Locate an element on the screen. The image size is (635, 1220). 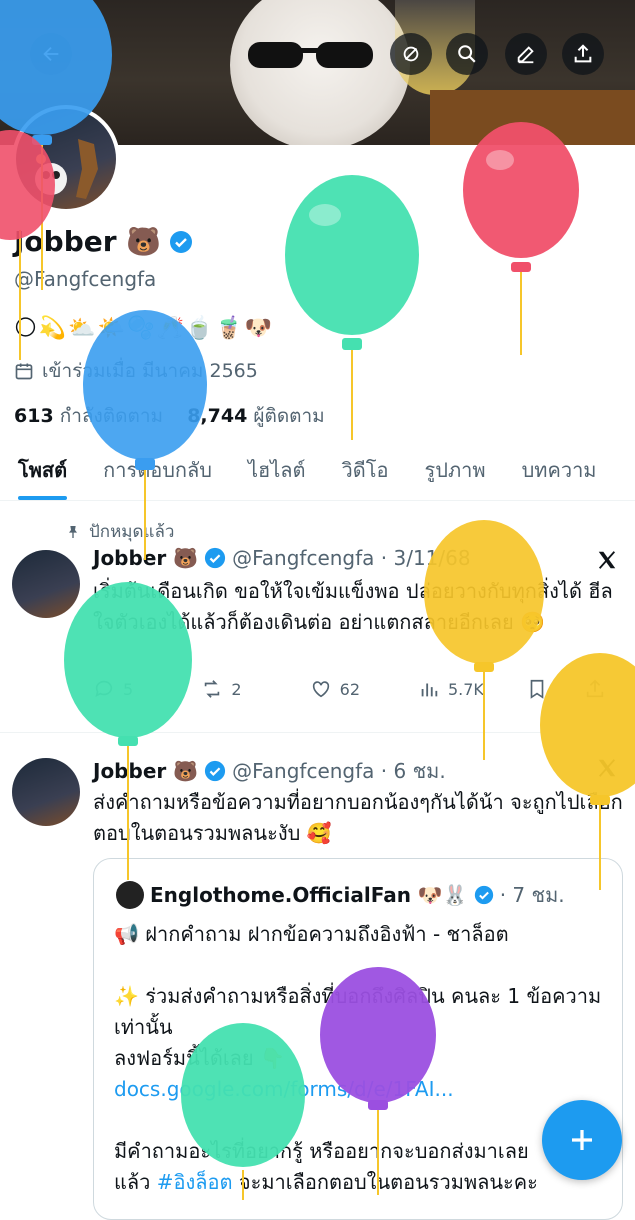
views-count: 5.7K is located at coordinates (465, 689).